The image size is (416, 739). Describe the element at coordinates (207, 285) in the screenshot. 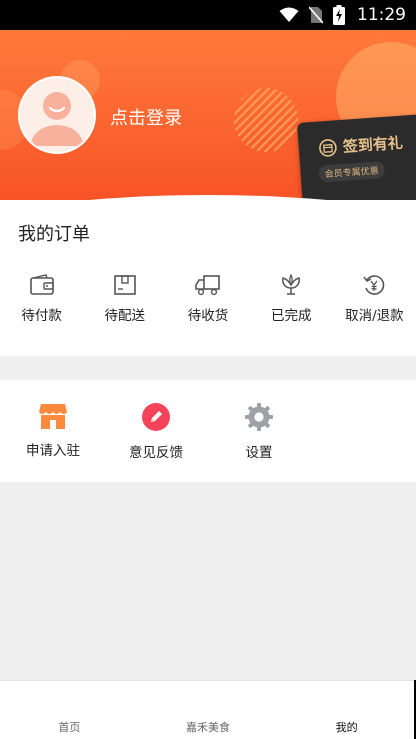

I see `delivery-truck-icon` at that location.